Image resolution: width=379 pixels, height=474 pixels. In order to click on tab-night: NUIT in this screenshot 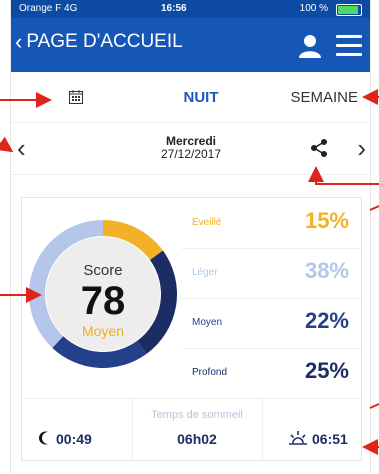, I will do `click(201, 97)`.